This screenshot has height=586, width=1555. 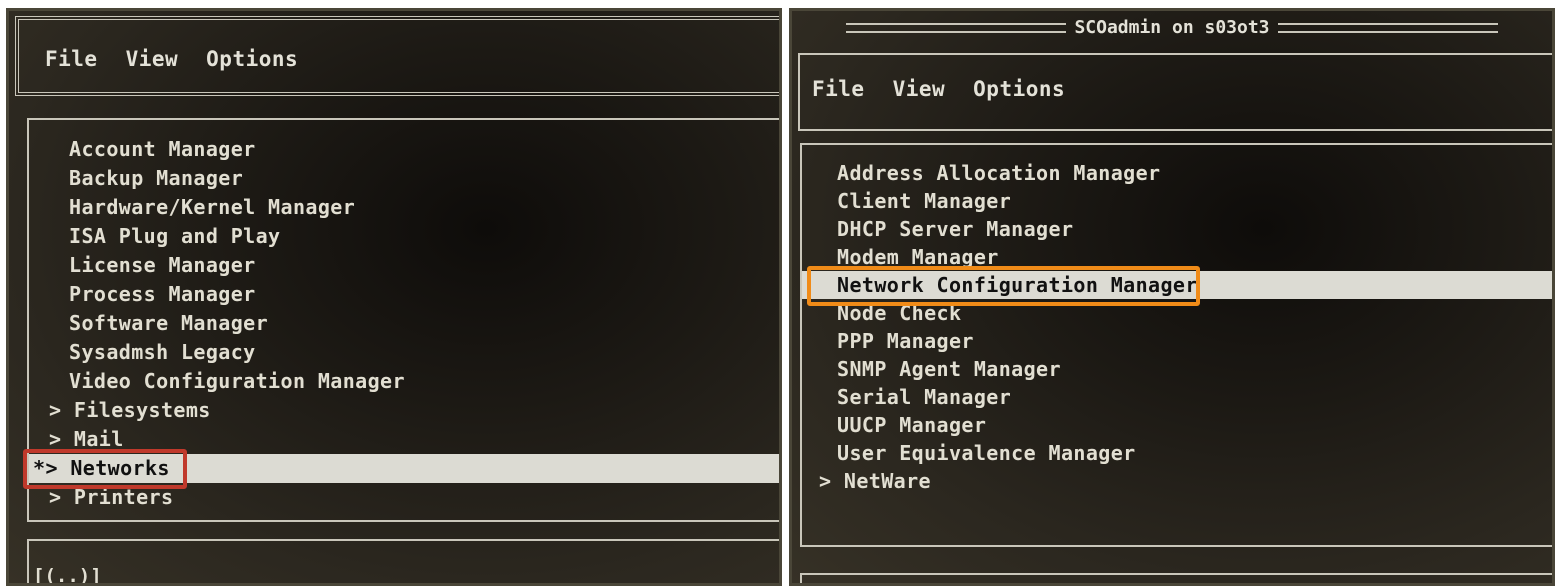 What do you see at coordinates (1177, 285) in the screenshot?
I see `list-item-network-configuration-manager: Network Configuration Manager` at bounding box center [1177, 285].